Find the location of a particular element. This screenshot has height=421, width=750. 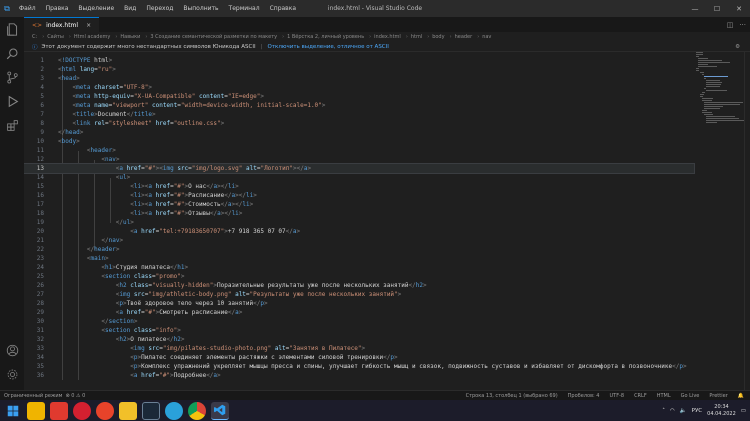

encoding: UTF-8 is located at coordinates (616, 396).